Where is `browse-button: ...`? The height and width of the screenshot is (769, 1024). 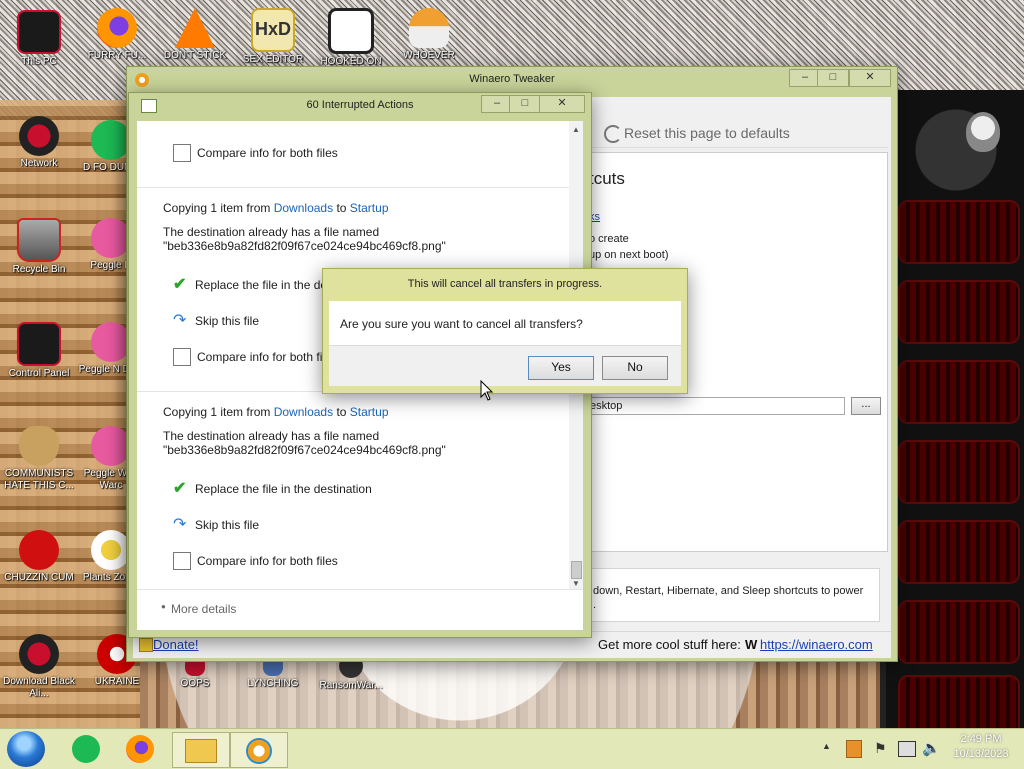
browse-button: ... is located at coordinates (866, 406).